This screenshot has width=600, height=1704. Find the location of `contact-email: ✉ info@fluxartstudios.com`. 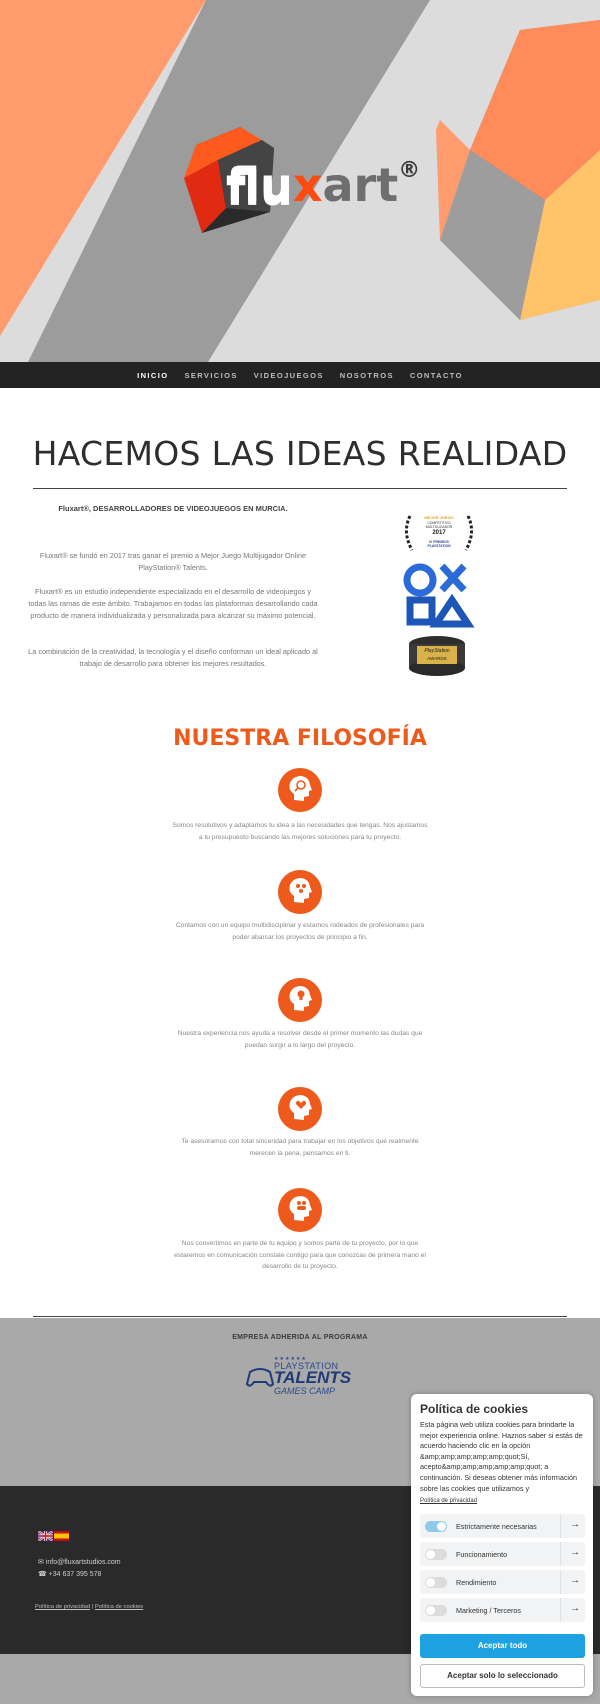

contact-email: ✉ info@fluxartstudios.com is located at coordinates (79, 1562).